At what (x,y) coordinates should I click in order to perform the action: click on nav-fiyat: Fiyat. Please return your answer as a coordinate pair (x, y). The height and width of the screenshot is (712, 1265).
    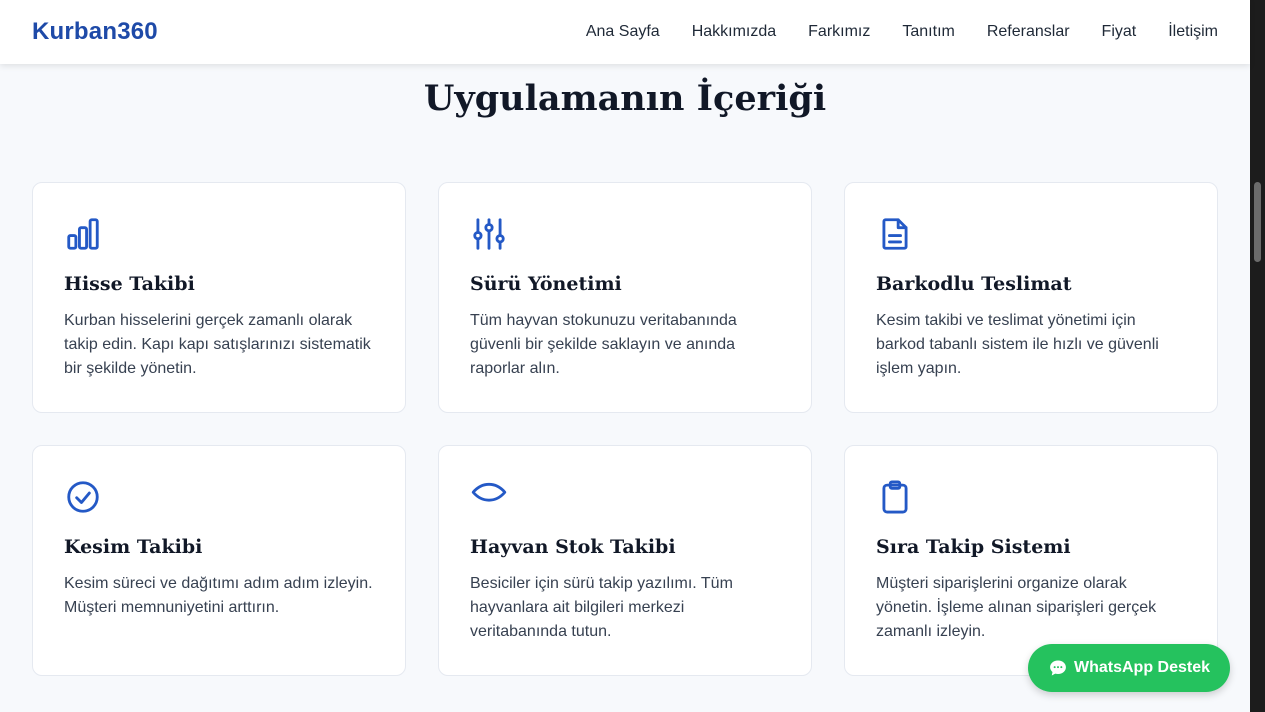
    Looking at the image, I should click on (1119, 32).